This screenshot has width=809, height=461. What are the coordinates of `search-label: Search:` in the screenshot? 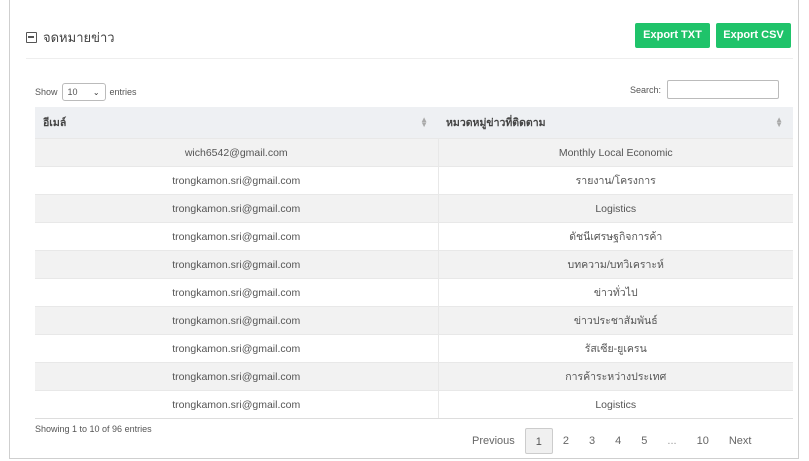 It's located at (646, 89).